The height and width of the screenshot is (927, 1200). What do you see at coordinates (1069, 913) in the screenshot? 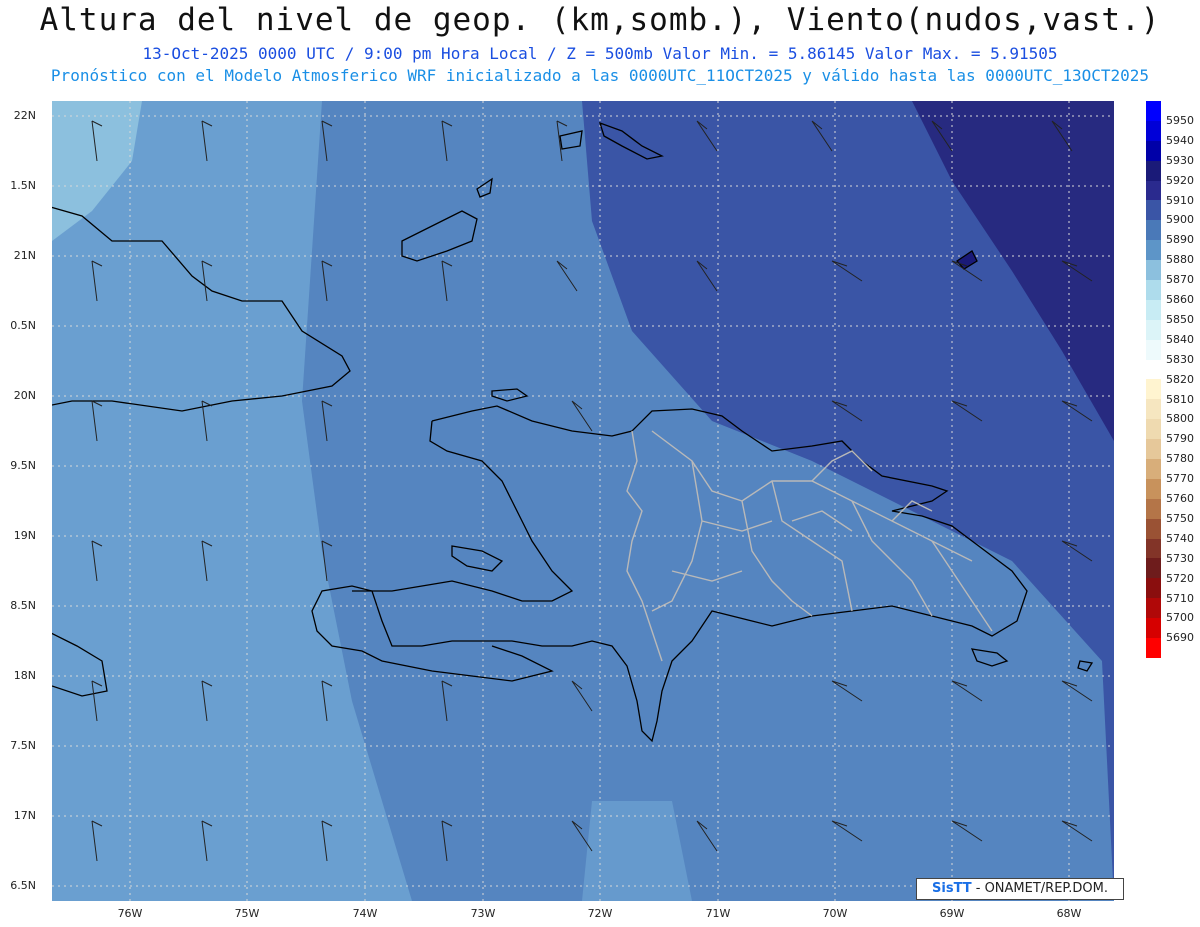
I see `lon-label: 68W` at bounding box center [1069, 913].